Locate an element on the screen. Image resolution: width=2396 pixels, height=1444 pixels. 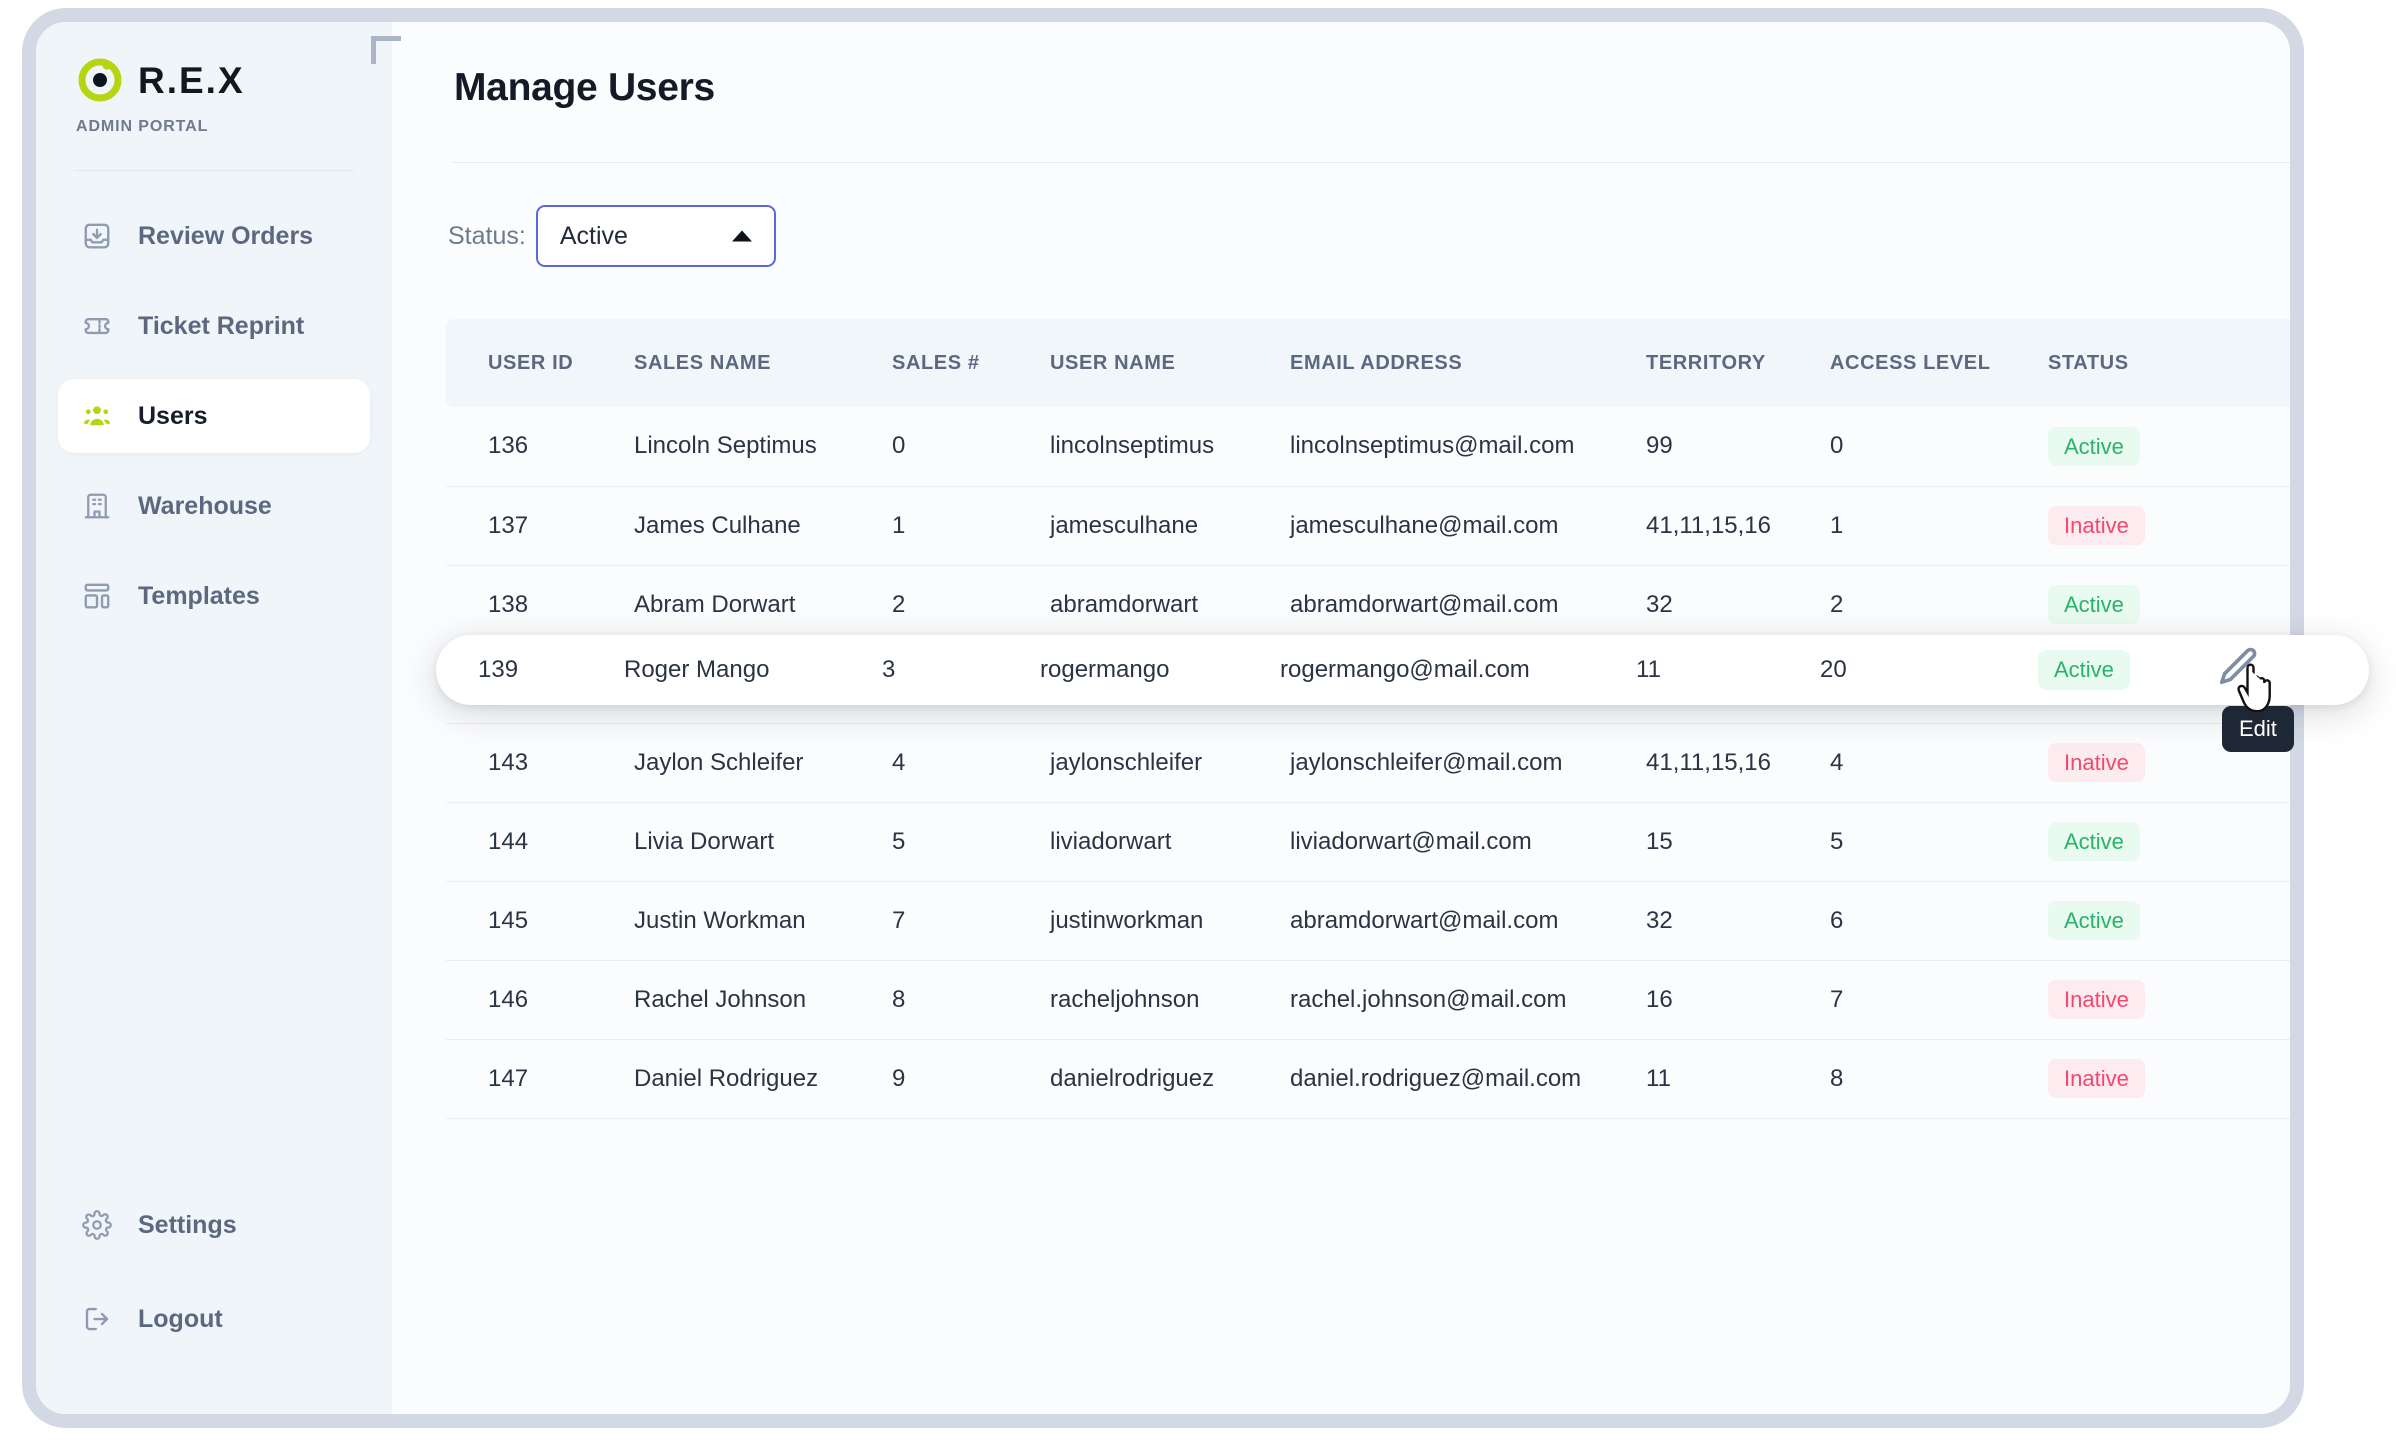
inbox-download-icon is located at coordinates (97, 236).